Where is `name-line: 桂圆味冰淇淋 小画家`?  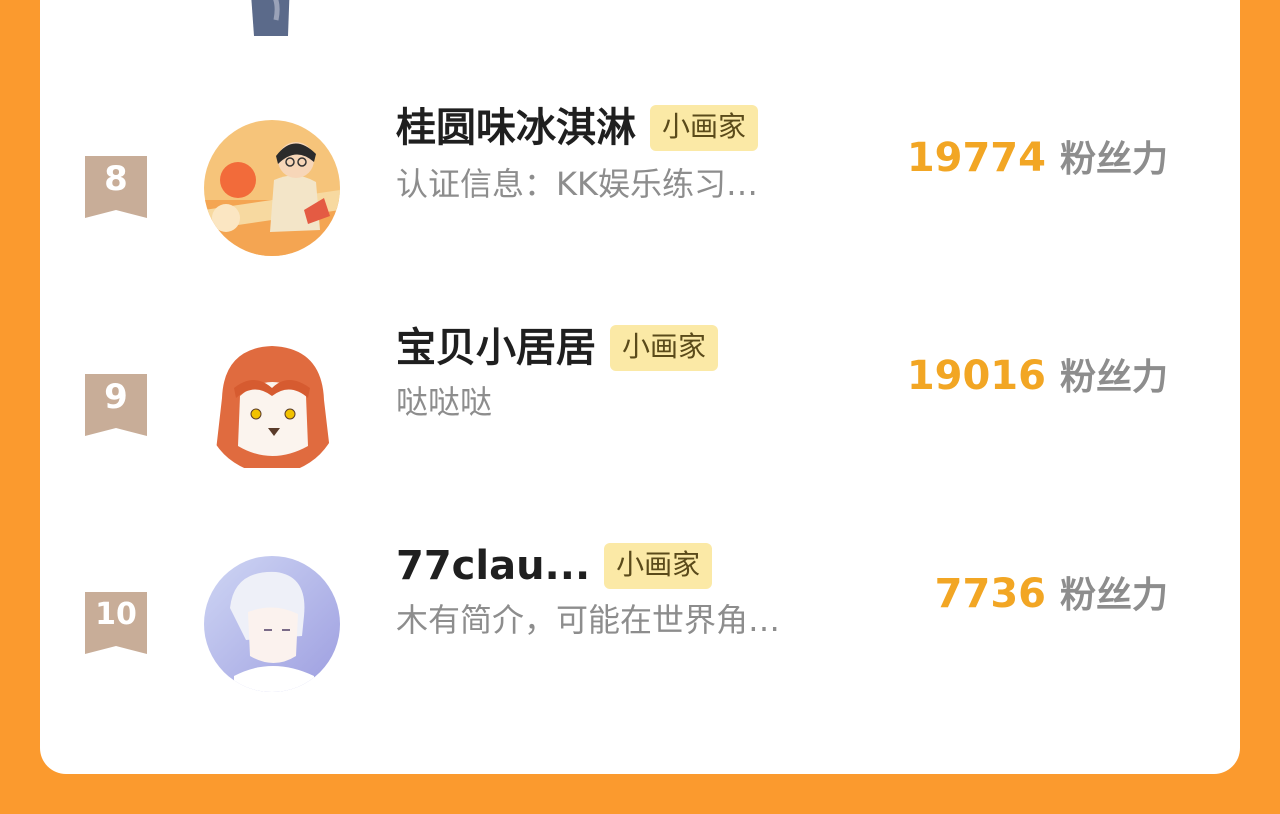
name-line: 桂圆味冰淇淋 小画家 is located at coordinates (577, 128).